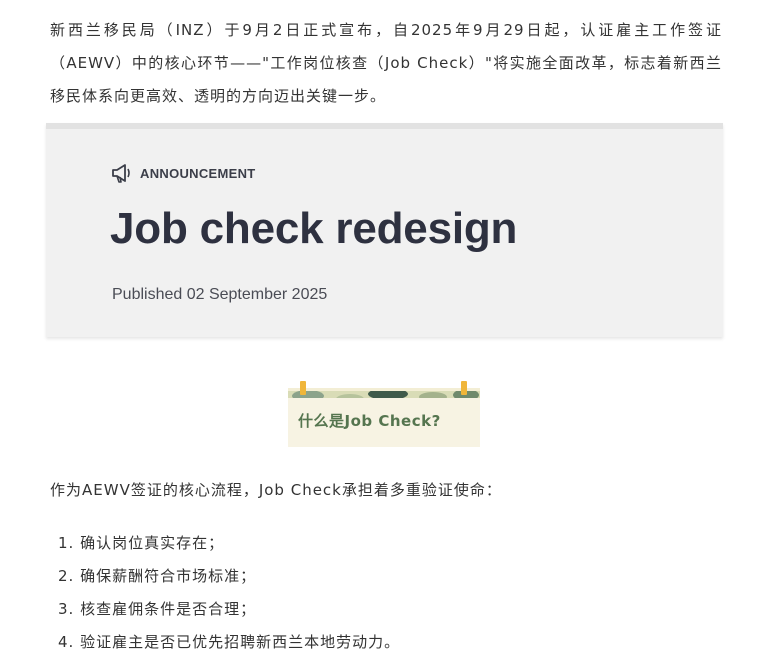  What do you see at coordinates (157, 576) in the screenshot?
I see `list-item: 2. 确保薪酬符合市场标准；` at bounding box center [157, 576].